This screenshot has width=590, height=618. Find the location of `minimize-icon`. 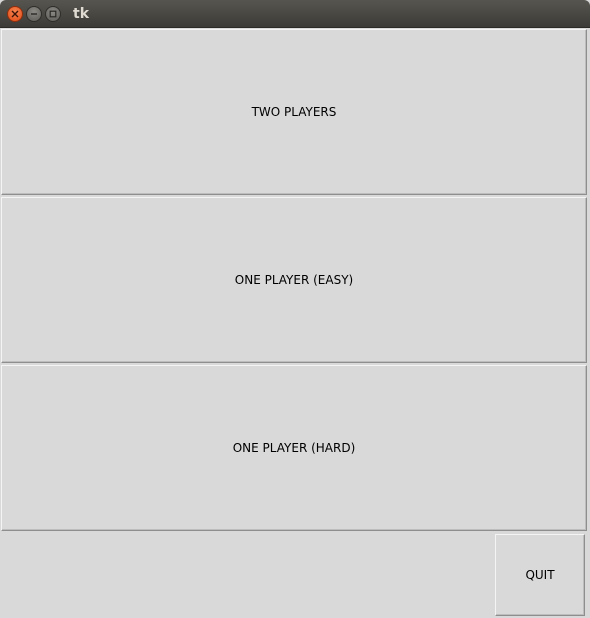

minimize-icon is located at coordinates (34, 14).